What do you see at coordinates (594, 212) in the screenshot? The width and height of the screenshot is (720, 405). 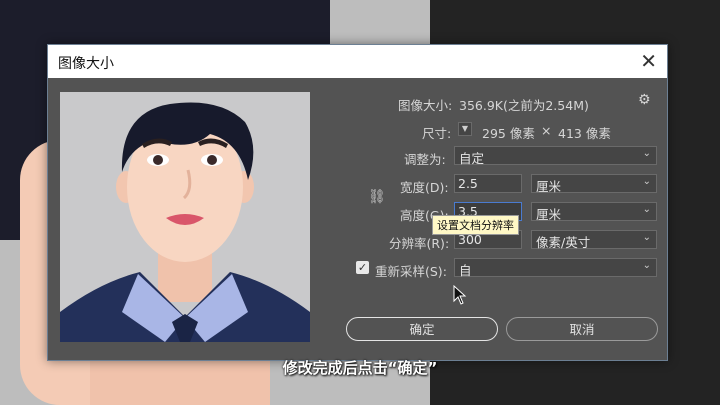 I see `height-unit-select: 厘米 ⌄` at bounding box center [594, 212].